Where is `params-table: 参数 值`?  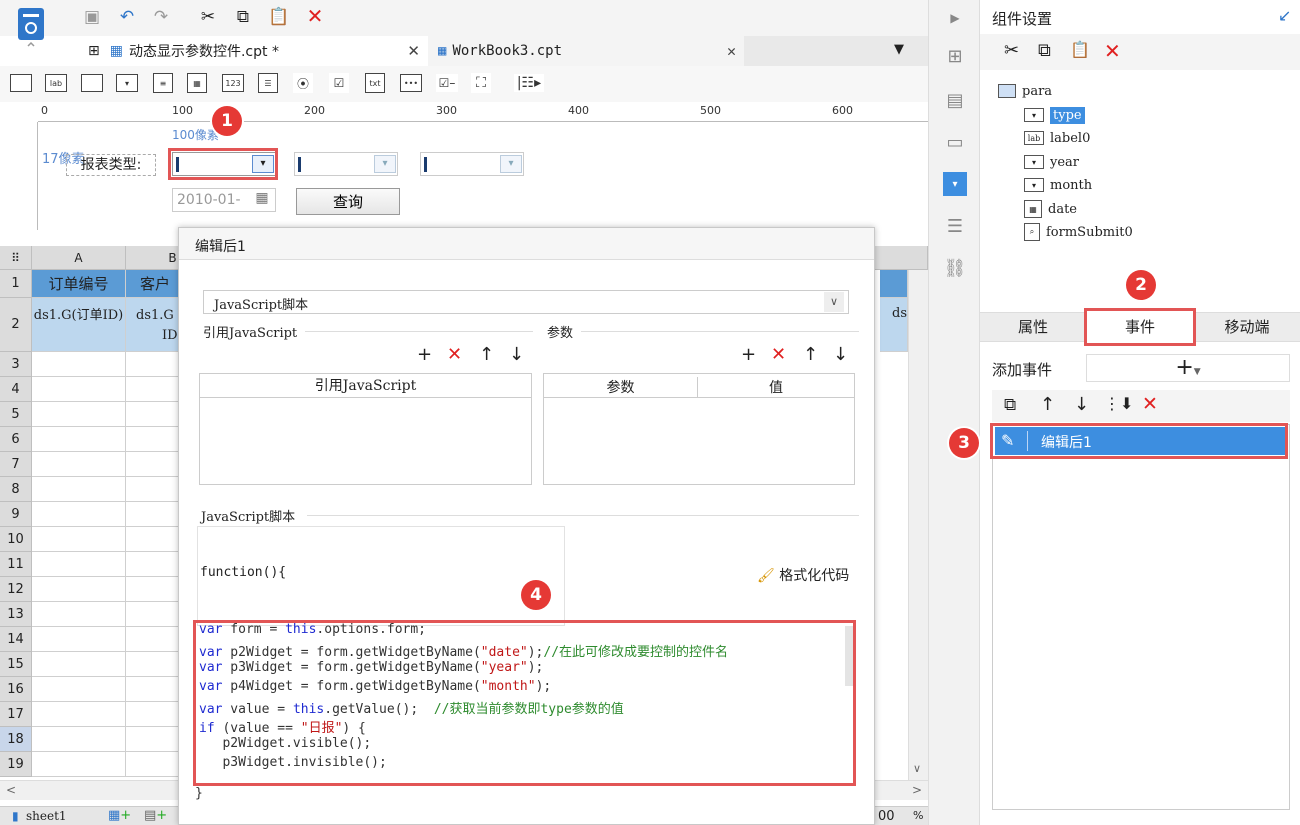
params-table: 参数 值 is located at coordinates (699, 429).